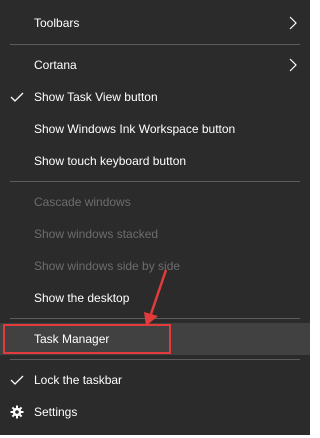 Image resolution: width=320 pixels, height=438 pixels. Describe the element at coordinates (17, 412) in the screenshot. I see `gear-icon` at that location.